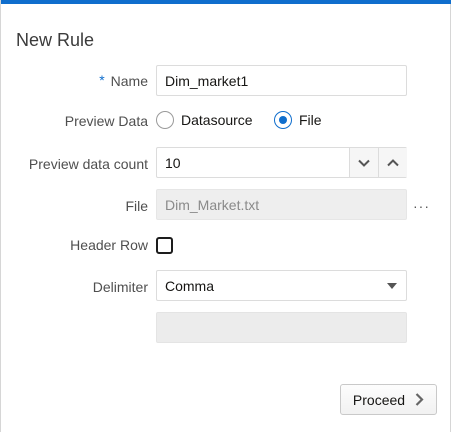 The height and width of the screenshot is (432, 451). Describe the element at coordinates (281, 162) in the screenshot. I see `preview-count-stepper: 10` at that location.